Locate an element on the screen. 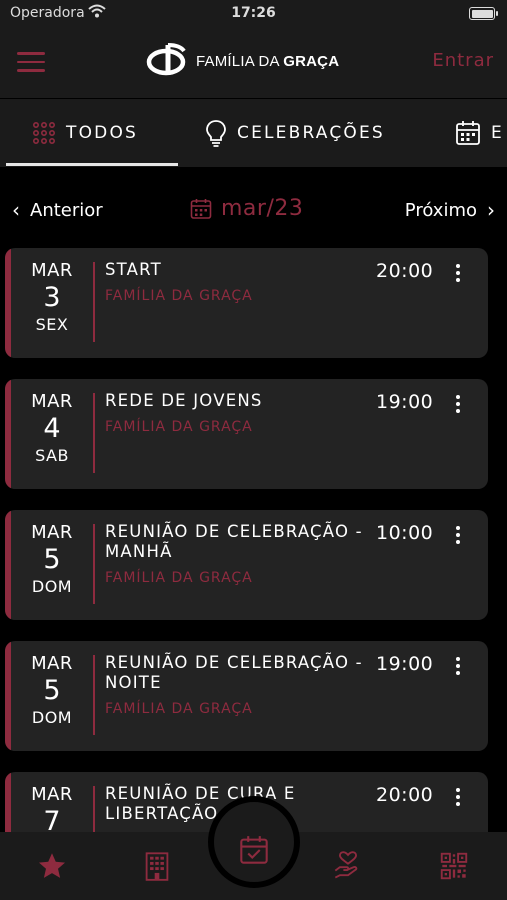 Image resolution: width=507 pixels, height=900 pixels. event-date: MAR 3 SEX is located at coordinates (52, 297).